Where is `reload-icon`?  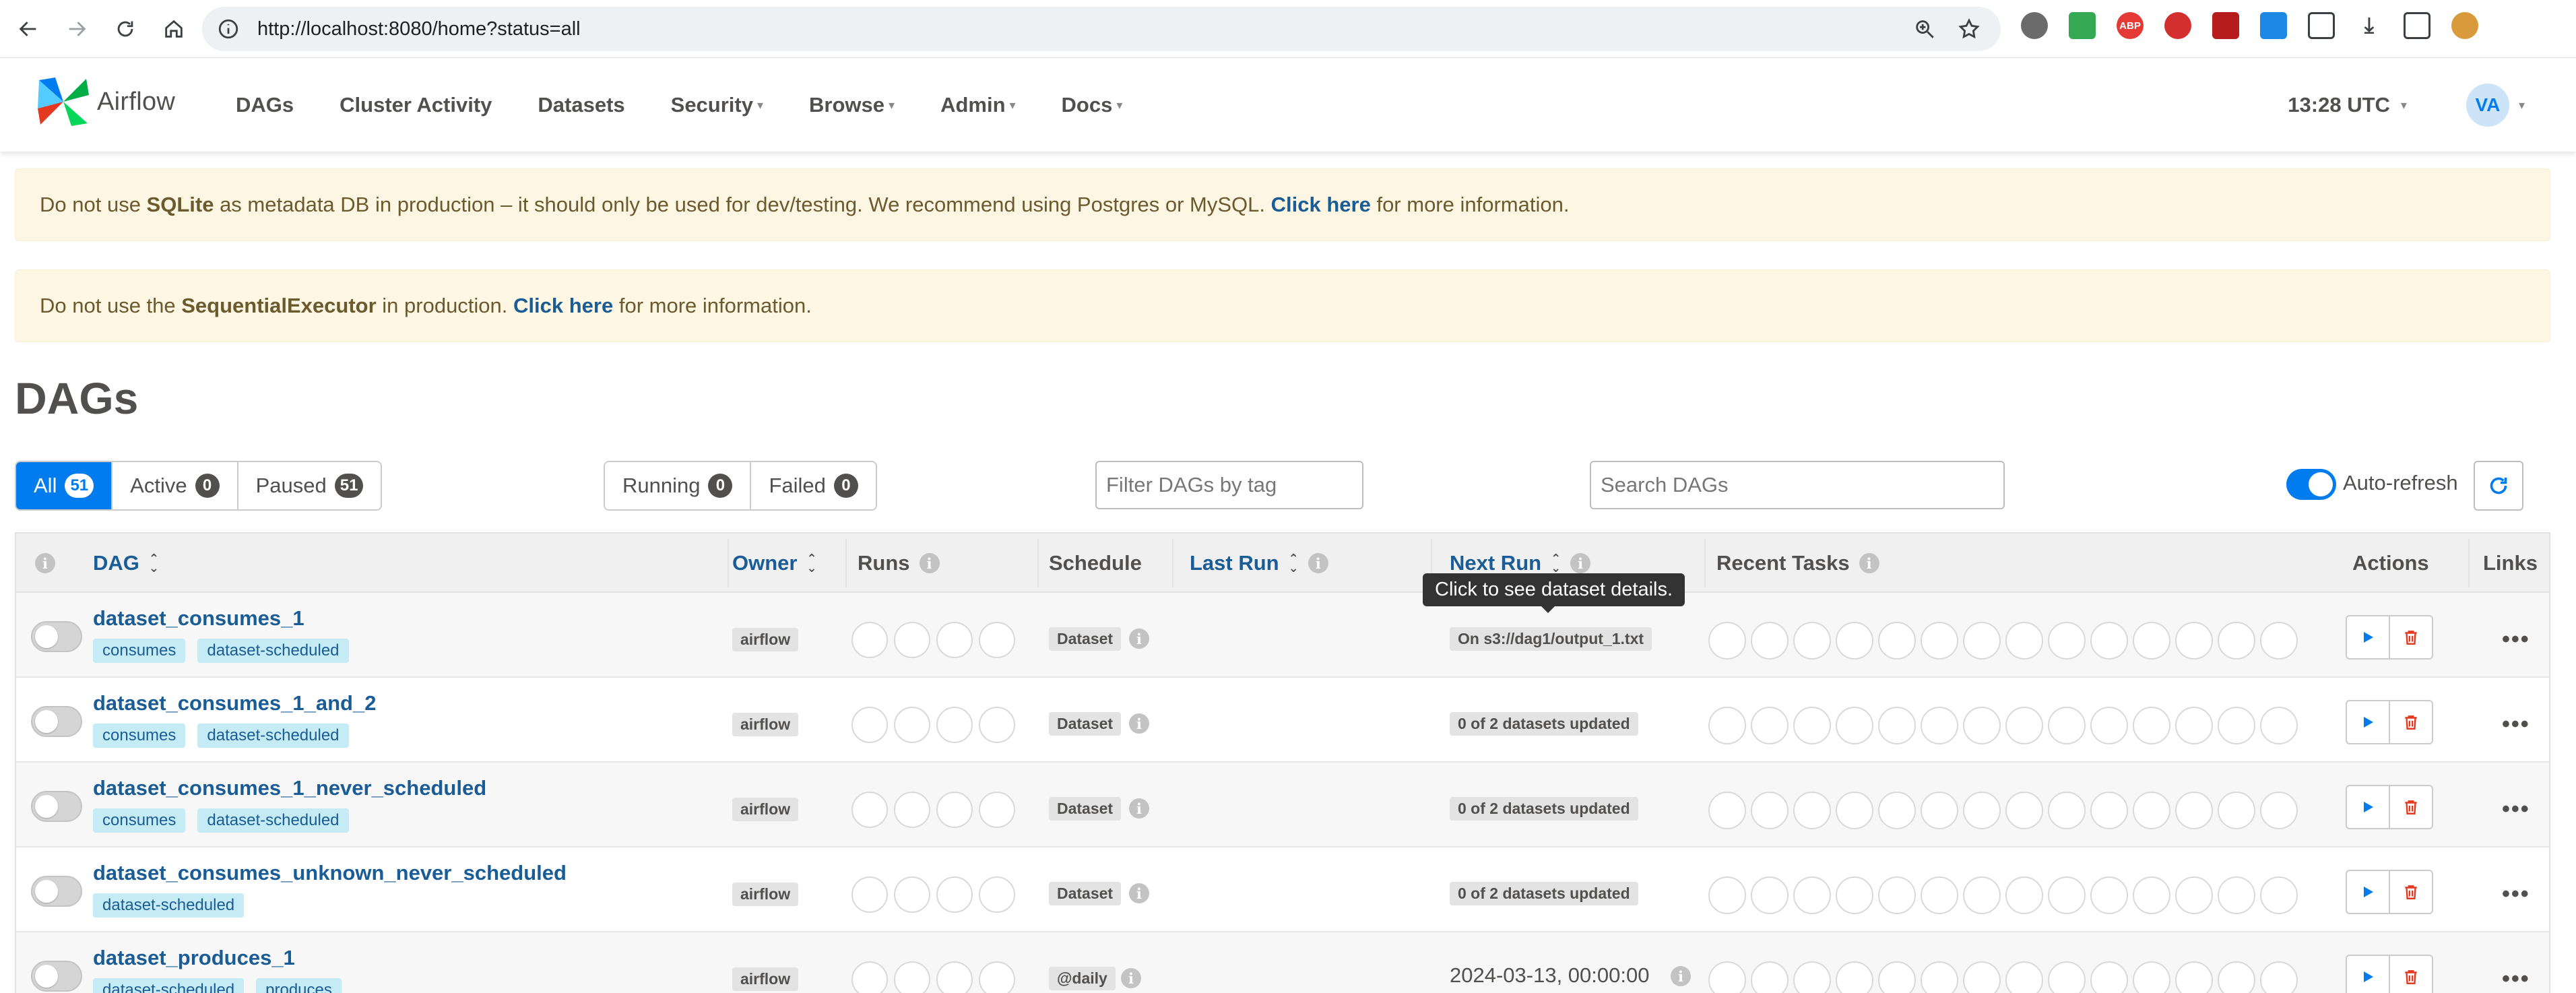
reload-icon is located at coordinates (126, 29).